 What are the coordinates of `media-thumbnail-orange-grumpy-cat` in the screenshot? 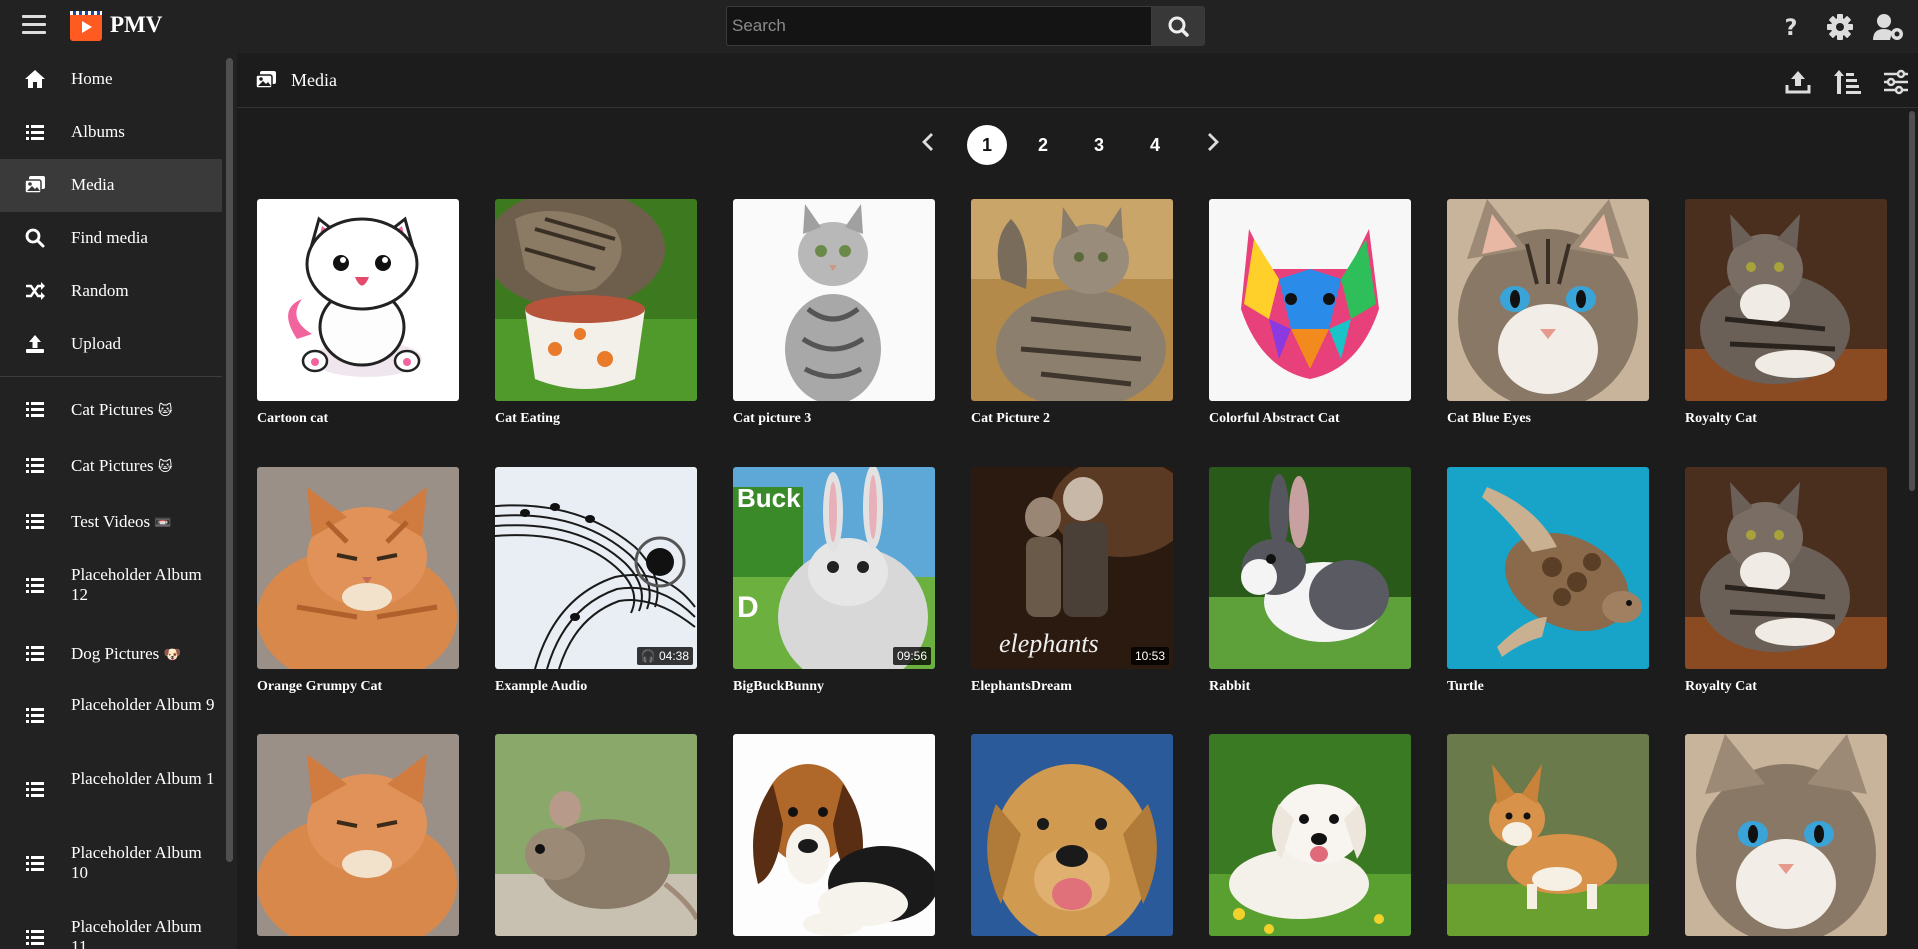 It's located at (358, 568).